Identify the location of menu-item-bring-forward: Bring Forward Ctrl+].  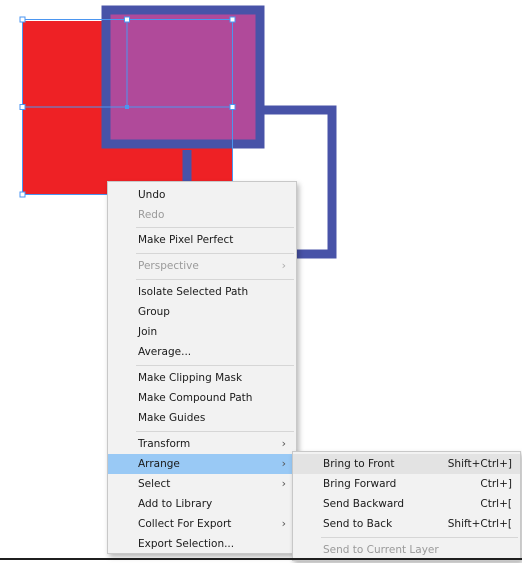
(406, 484).